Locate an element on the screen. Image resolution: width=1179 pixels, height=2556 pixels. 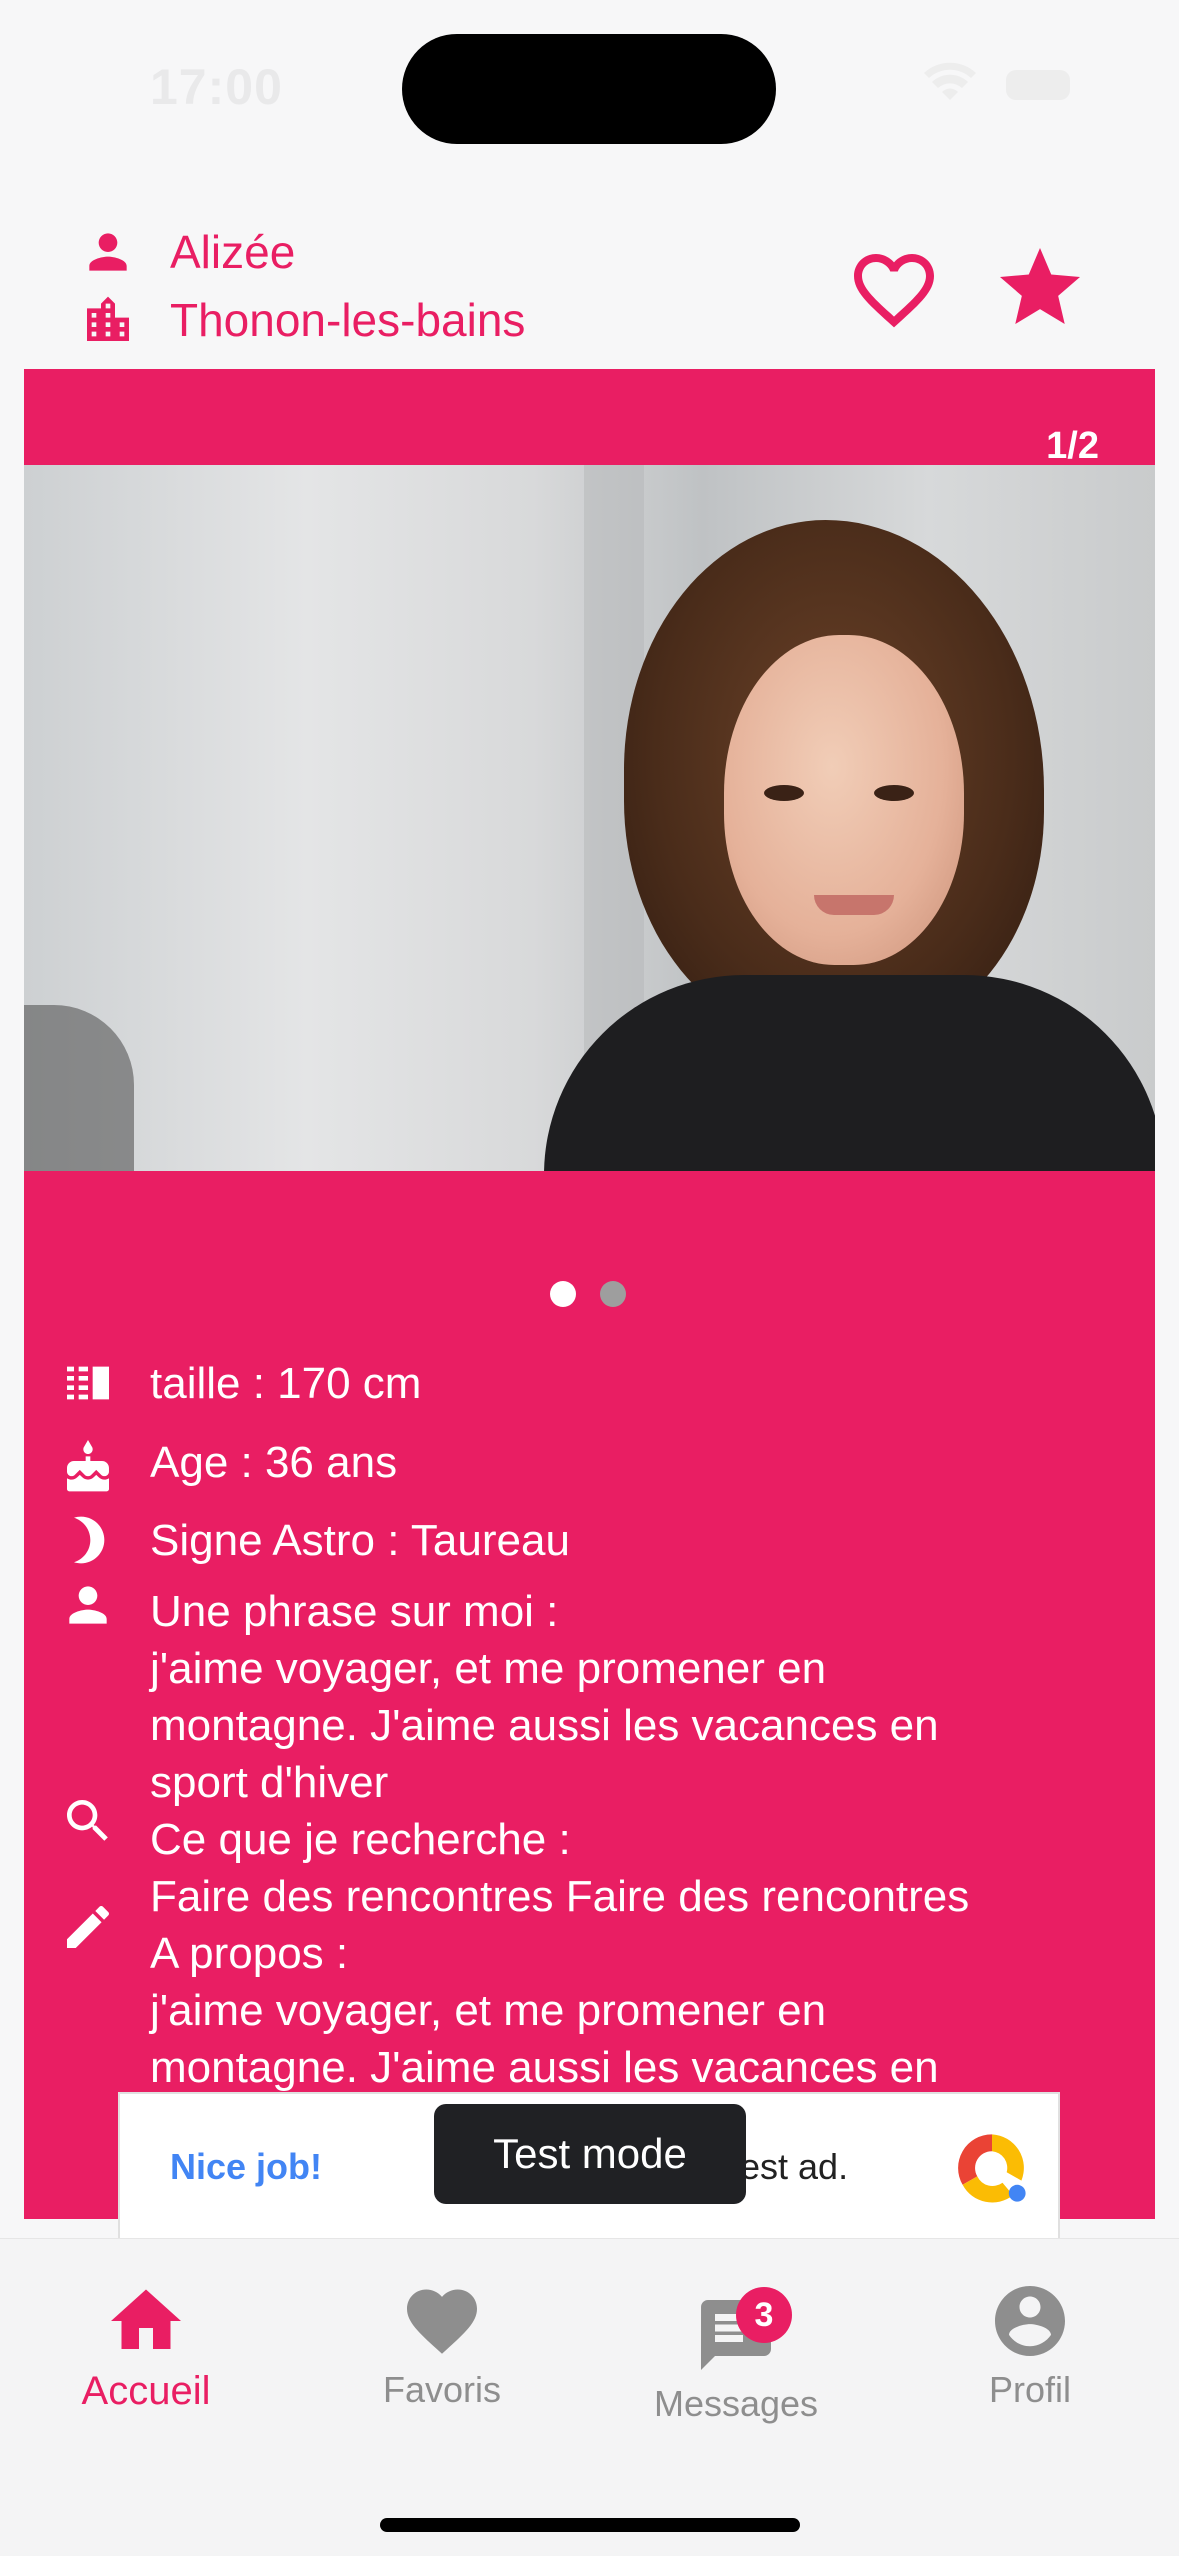
photo-face is located at coordinates (844, 800).